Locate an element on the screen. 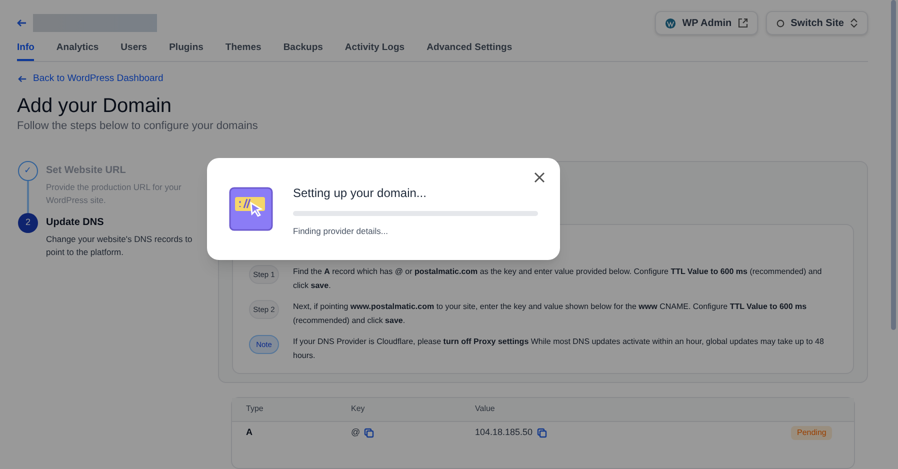 This screenshot has width=898, height=469. instruction-text: If your DNS Provider is Cloudflare, please turn off Proxy settings While most DNS updates activate within an hour, global updates may take up to 48 hours. is located at coordinates (559, 349).